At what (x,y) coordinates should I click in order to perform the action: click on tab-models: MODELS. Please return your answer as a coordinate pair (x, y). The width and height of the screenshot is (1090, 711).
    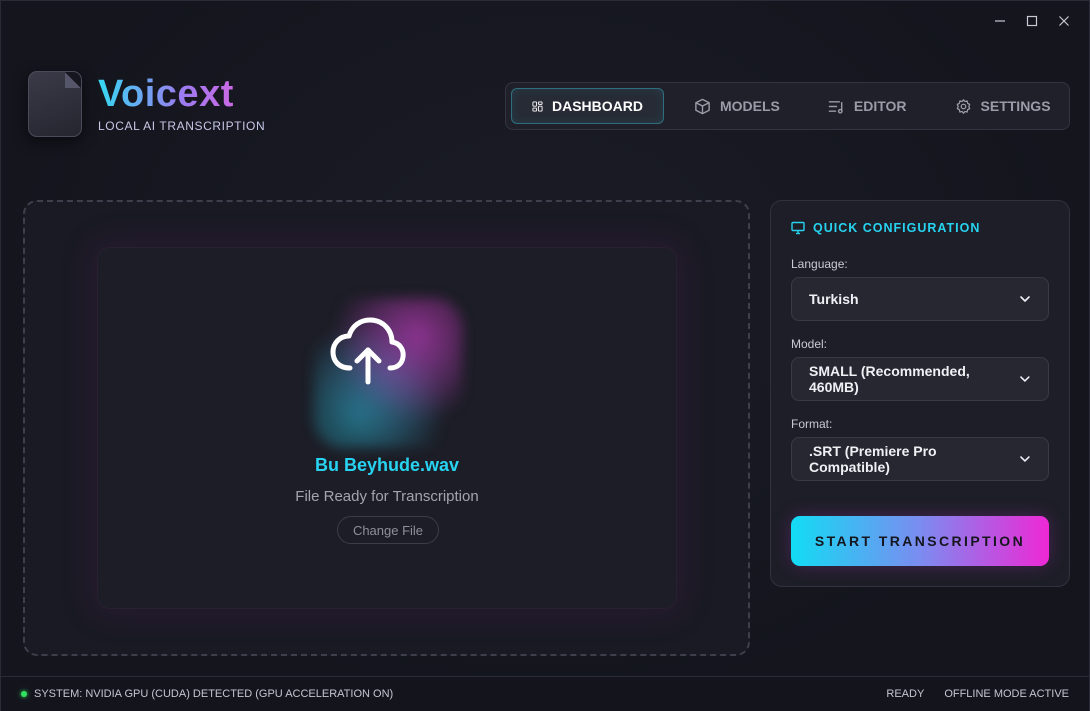
    Looking at the image, I should click on (737, 106).